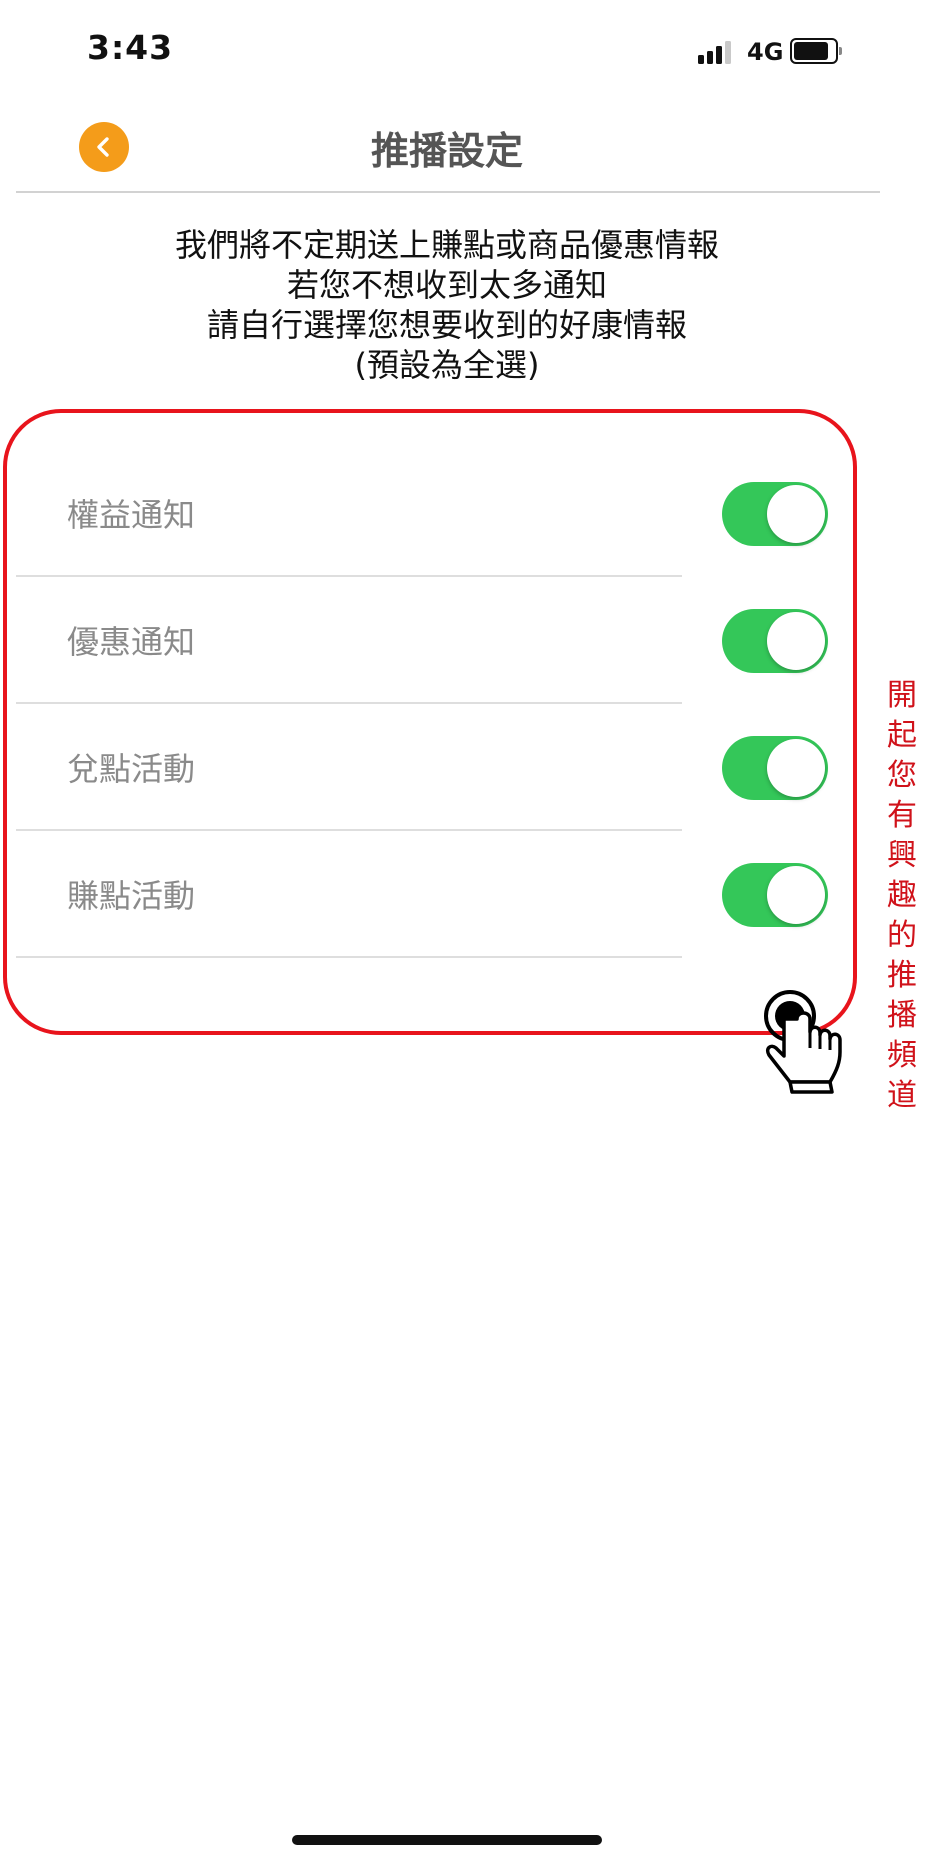  I want to click on network-type: 4G, so click(765, 52).